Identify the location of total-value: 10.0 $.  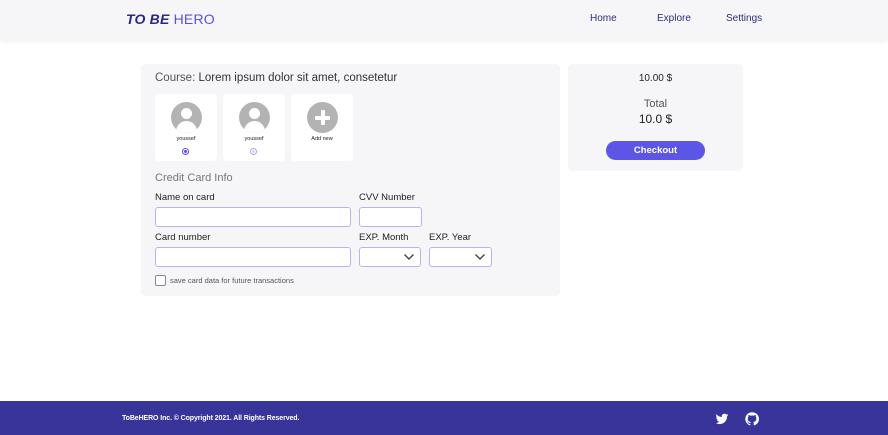
(655, 119).